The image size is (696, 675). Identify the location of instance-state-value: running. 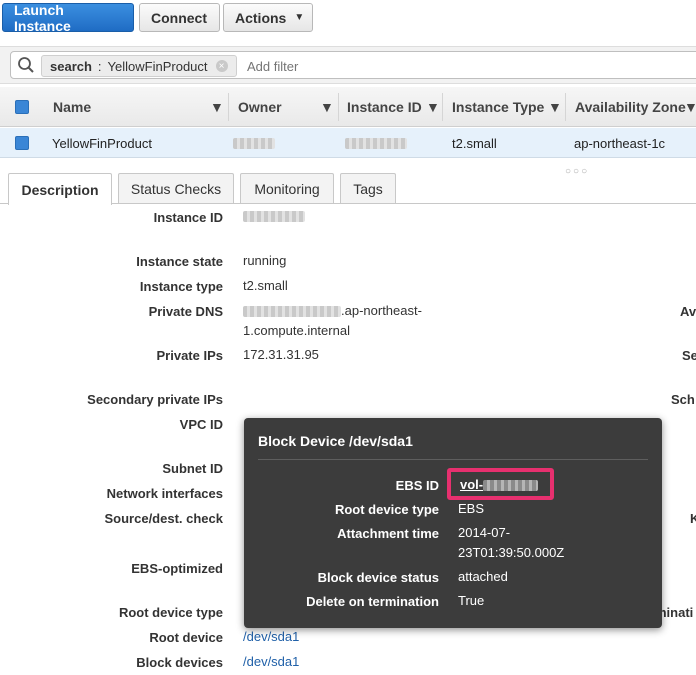
(265, 260).